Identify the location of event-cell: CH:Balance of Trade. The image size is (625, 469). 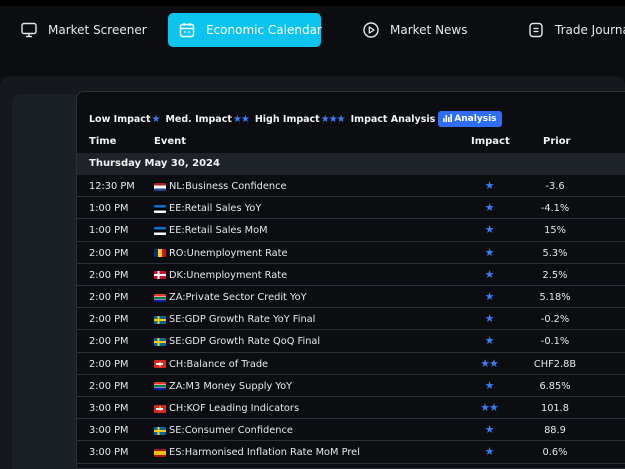
(211, 364).